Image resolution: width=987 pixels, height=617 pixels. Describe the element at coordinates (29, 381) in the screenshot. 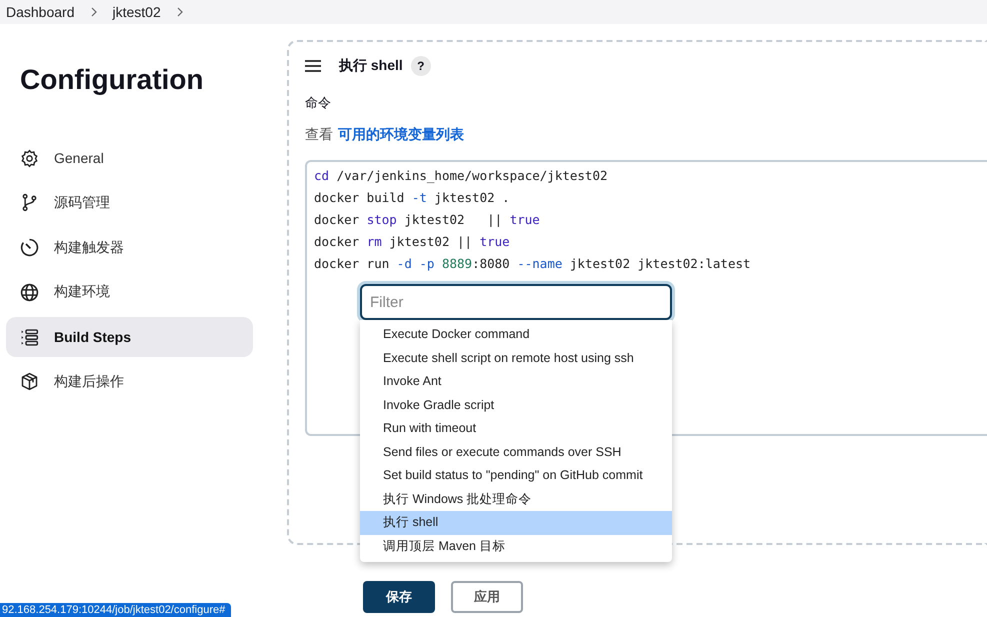

I see `package-icon` at that location.